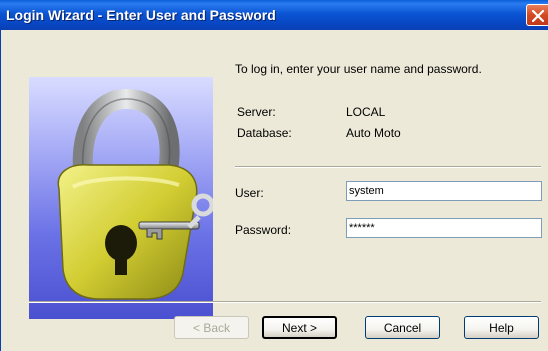  I want to click on close-icon, so click(538, 16).